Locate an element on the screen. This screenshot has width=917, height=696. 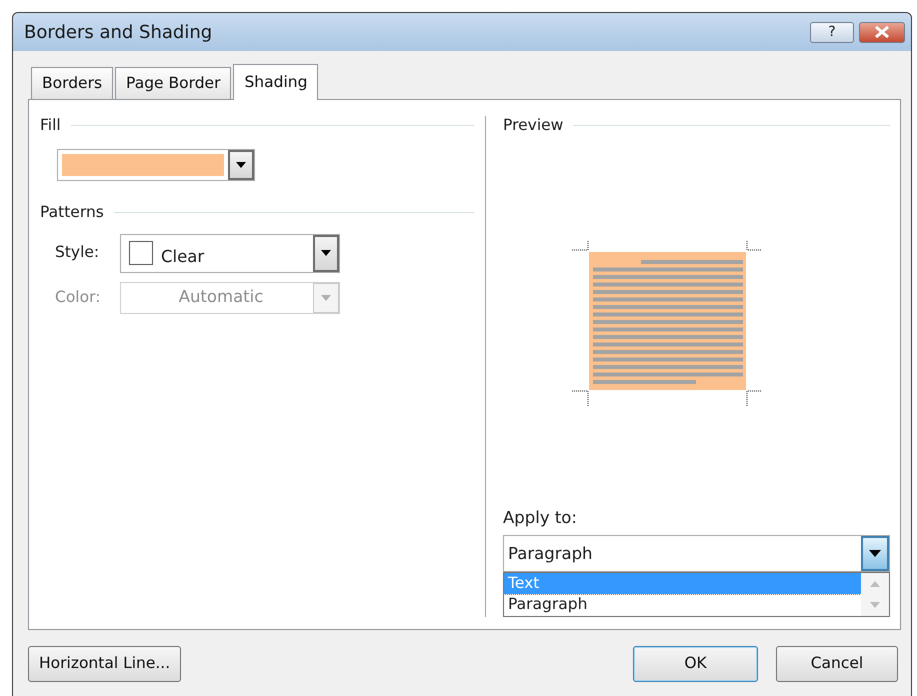
apply-to-dropdown: Paragraph is located at coordinates (696, 553).